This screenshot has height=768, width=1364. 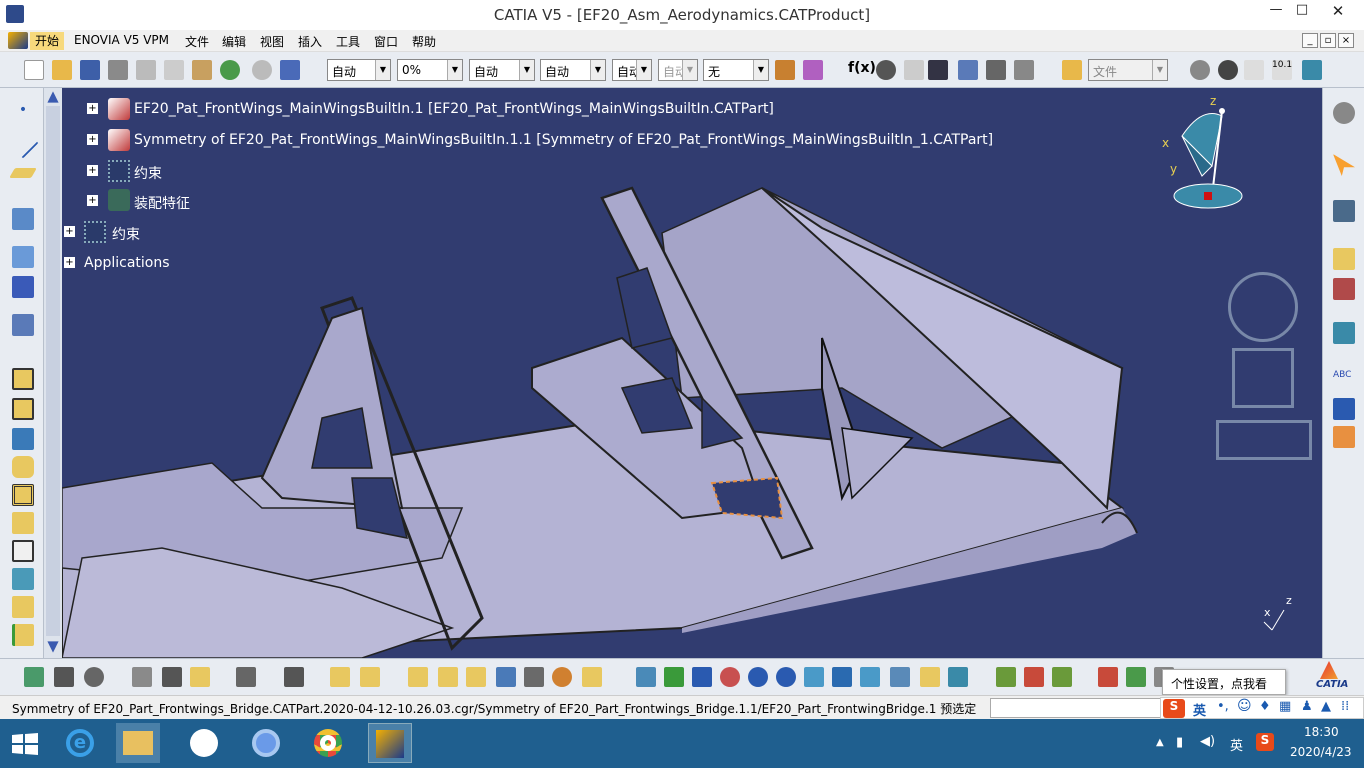 I want to click on menu-view: 视图, so click(x=272, y=41).